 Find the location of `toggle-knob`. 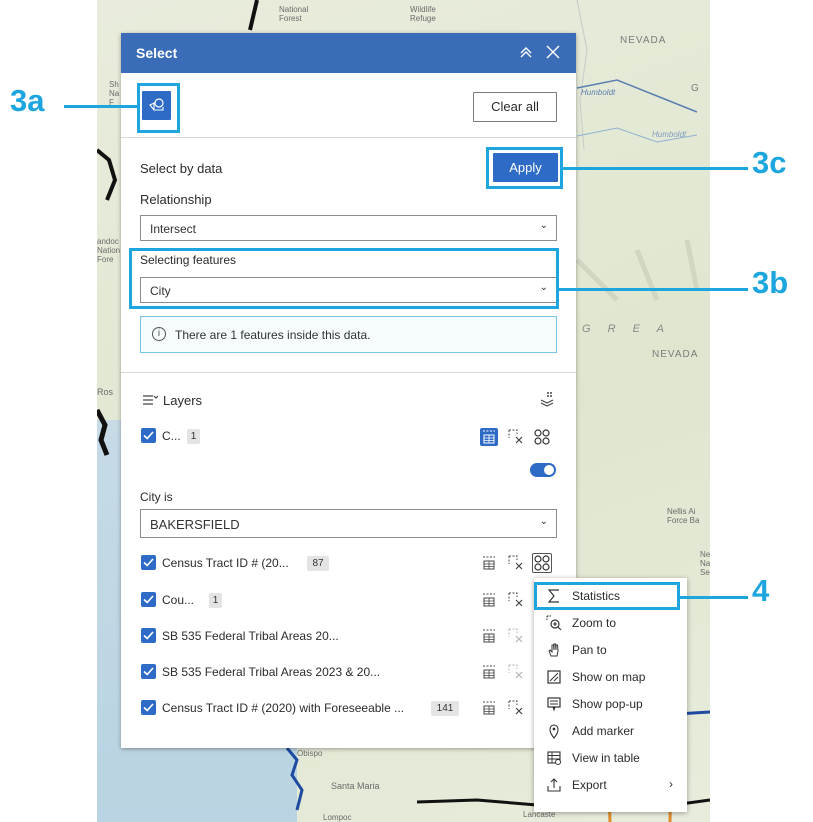

toggle-knob is located at coordinates (549, 470).